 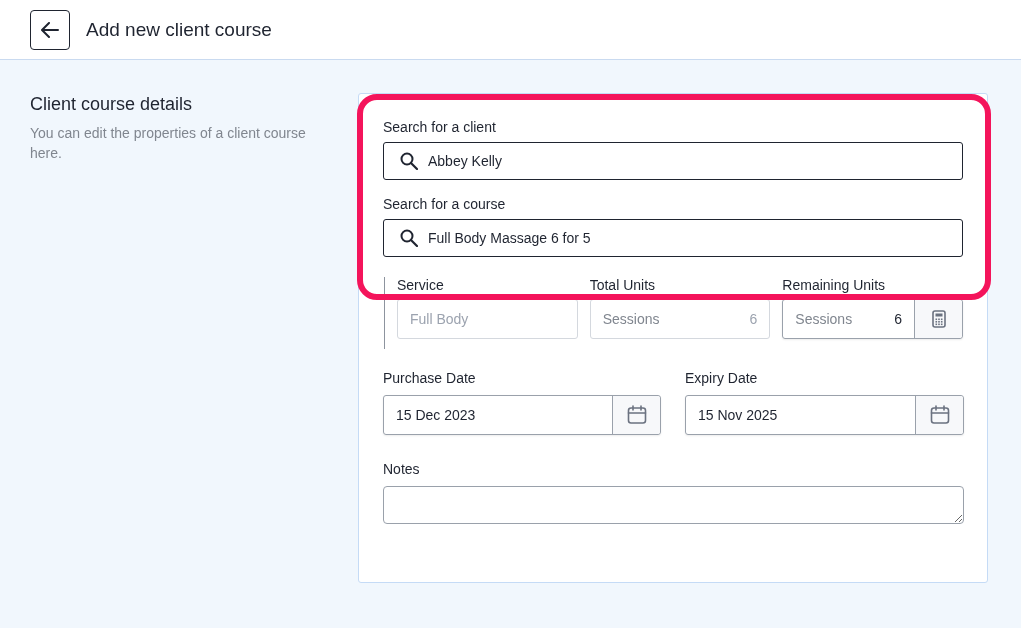 What do you see at coordinates (445, 204) in the screenshot?
I see `field-label: Search for a course` at bounding box center [445, 204].